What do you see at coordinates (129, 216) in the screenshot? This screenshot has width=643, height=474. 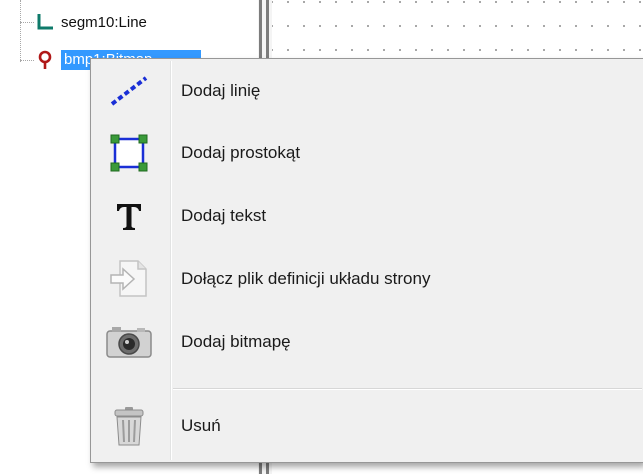 I see `text-icon` at bounding box center [129, 216].